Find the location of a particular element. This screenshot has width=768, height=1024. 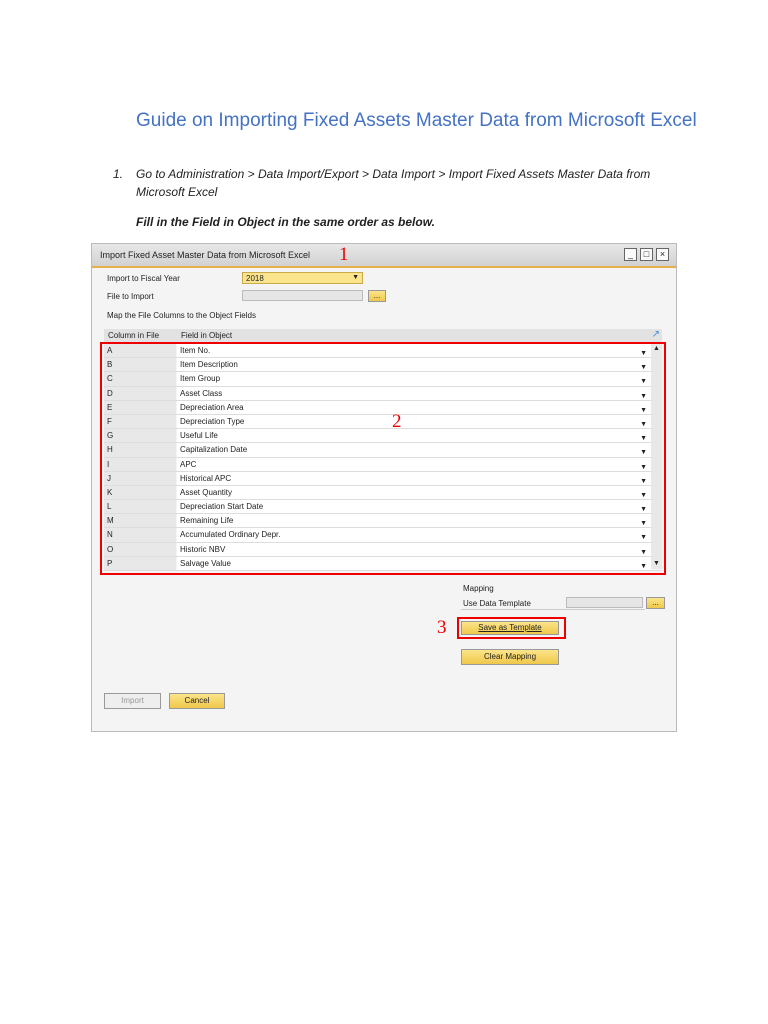

use-template-label: Use Data Template is located at coordinates (497, 603).